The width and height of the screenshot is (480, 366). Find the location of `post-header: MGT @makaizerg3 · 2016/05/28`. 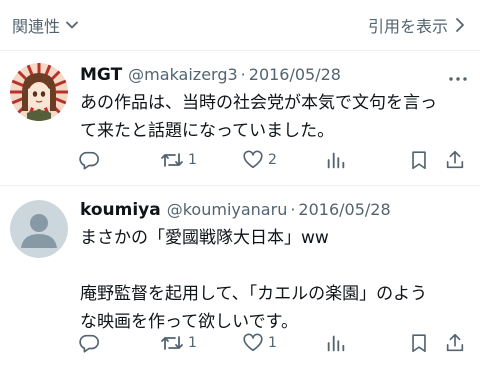

post-header: MGT @makaizerg3 · 2016/05/28 is located at coordinates (275, 77).